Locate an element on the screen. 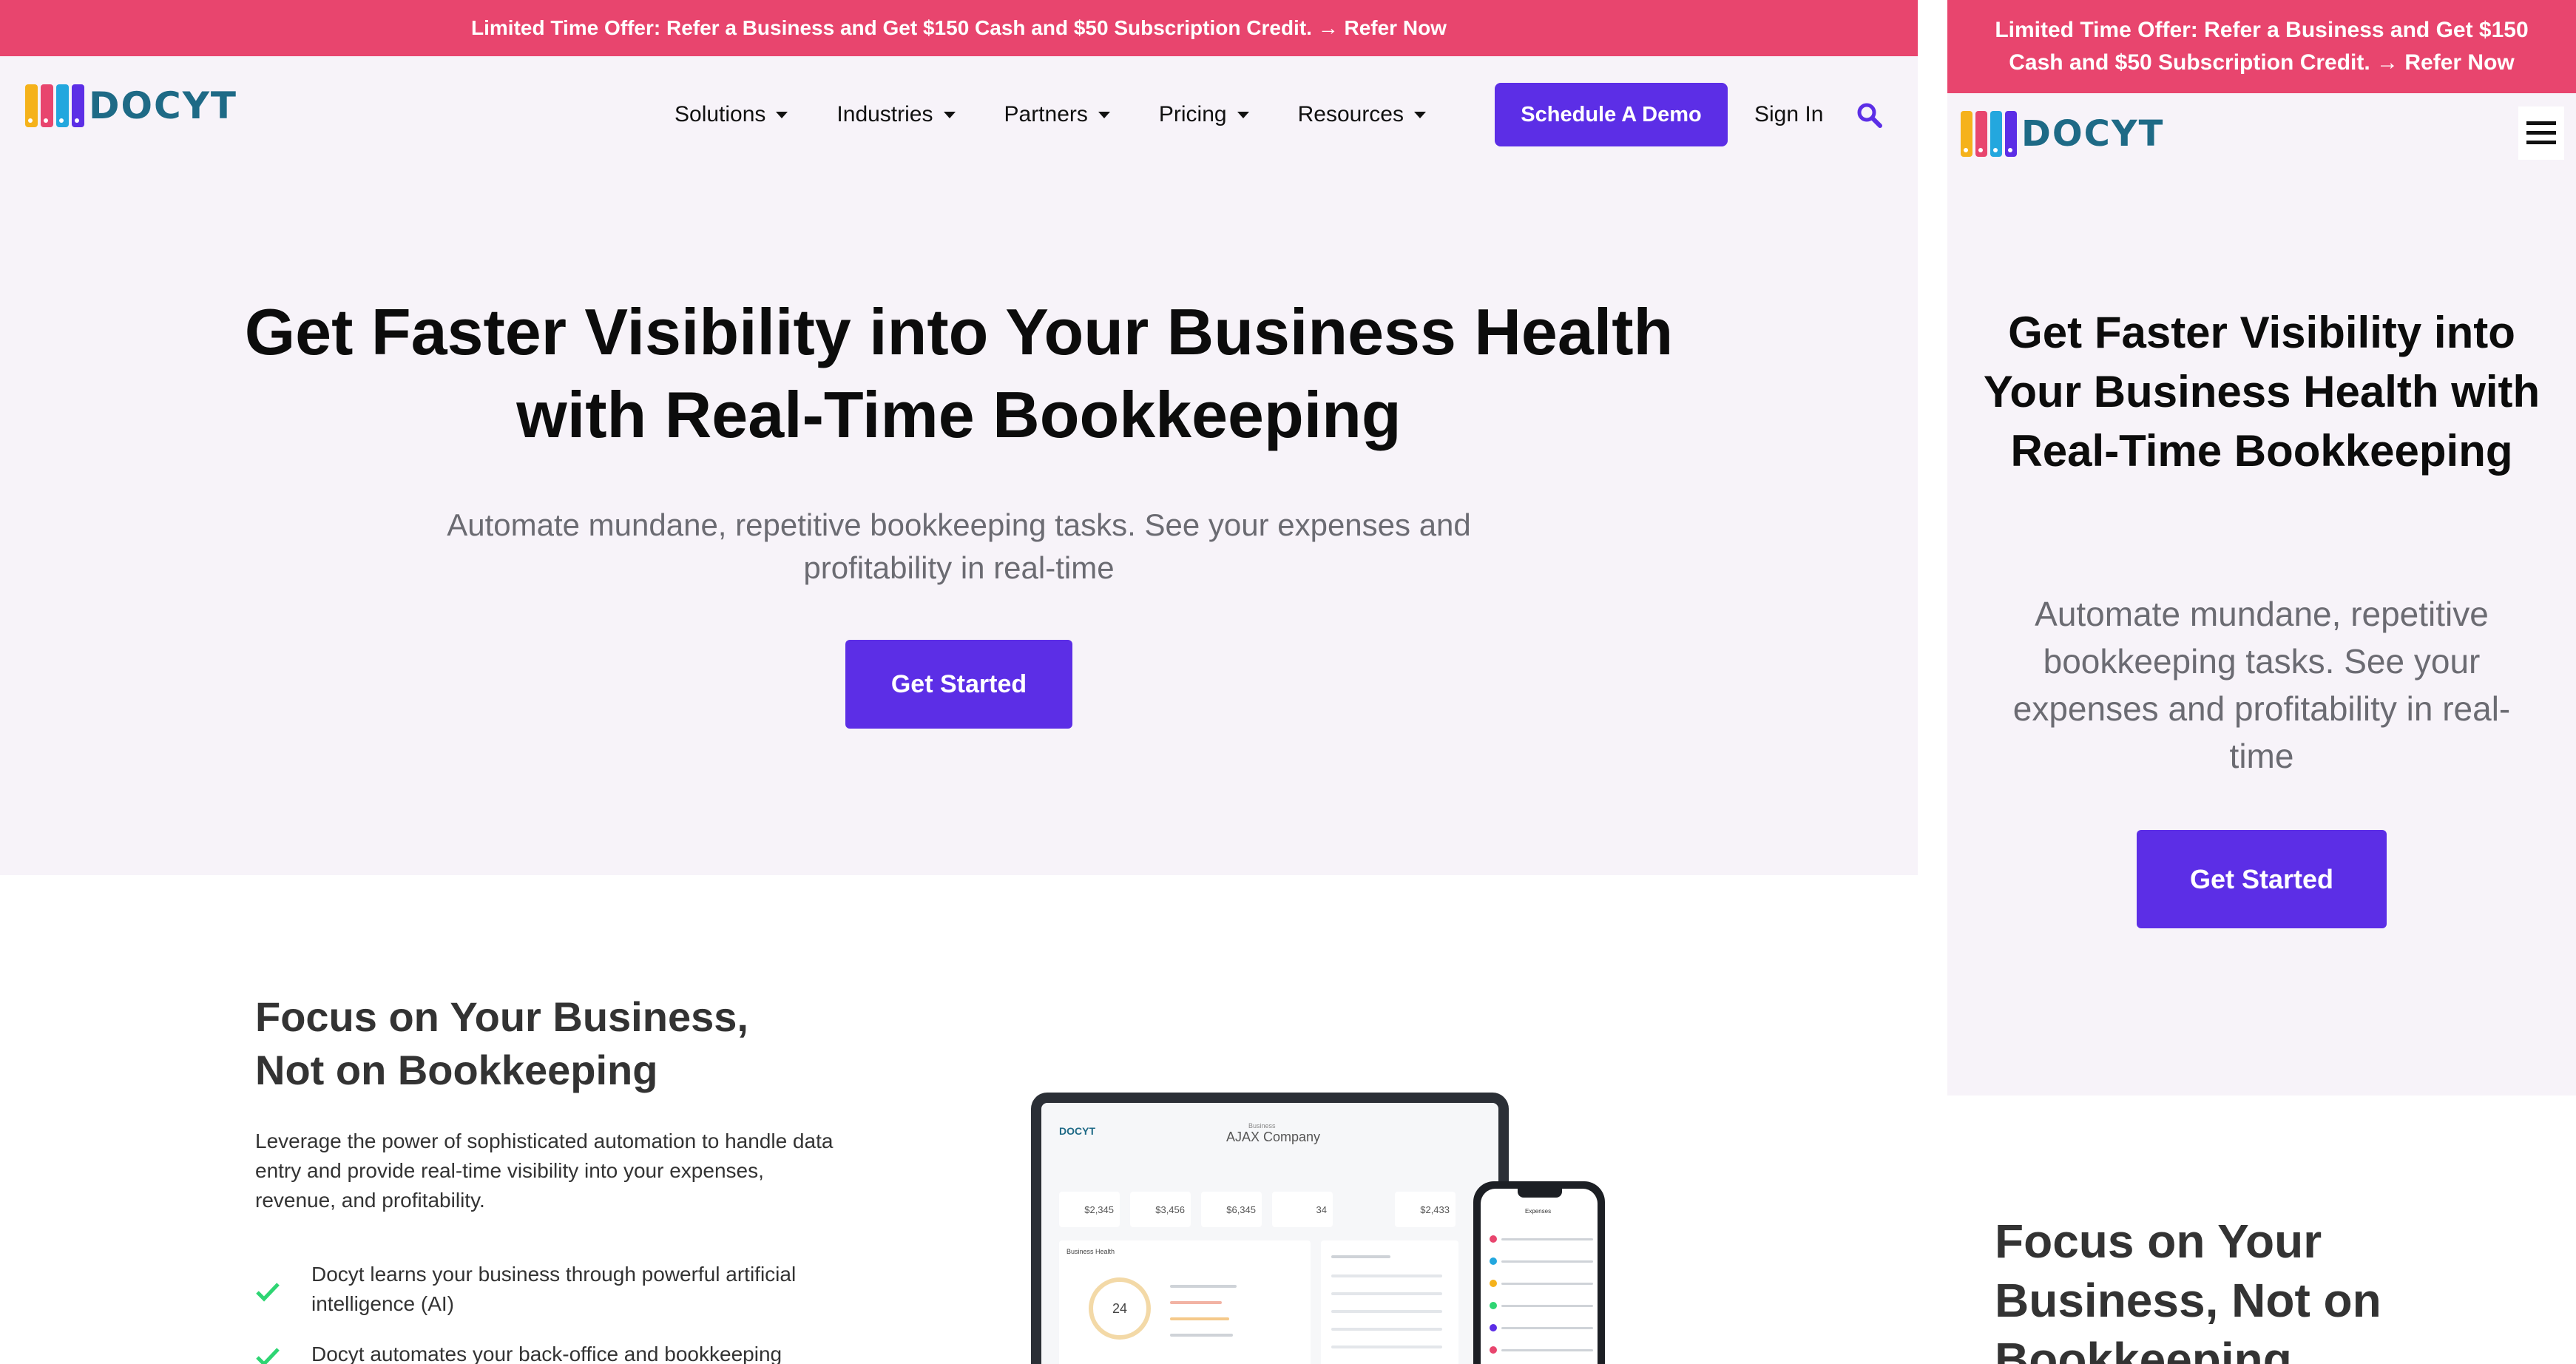 The width and height of the screenshot is (2576, 1364). sign-in-link: Sign In is located at coordinates (1788, 114).